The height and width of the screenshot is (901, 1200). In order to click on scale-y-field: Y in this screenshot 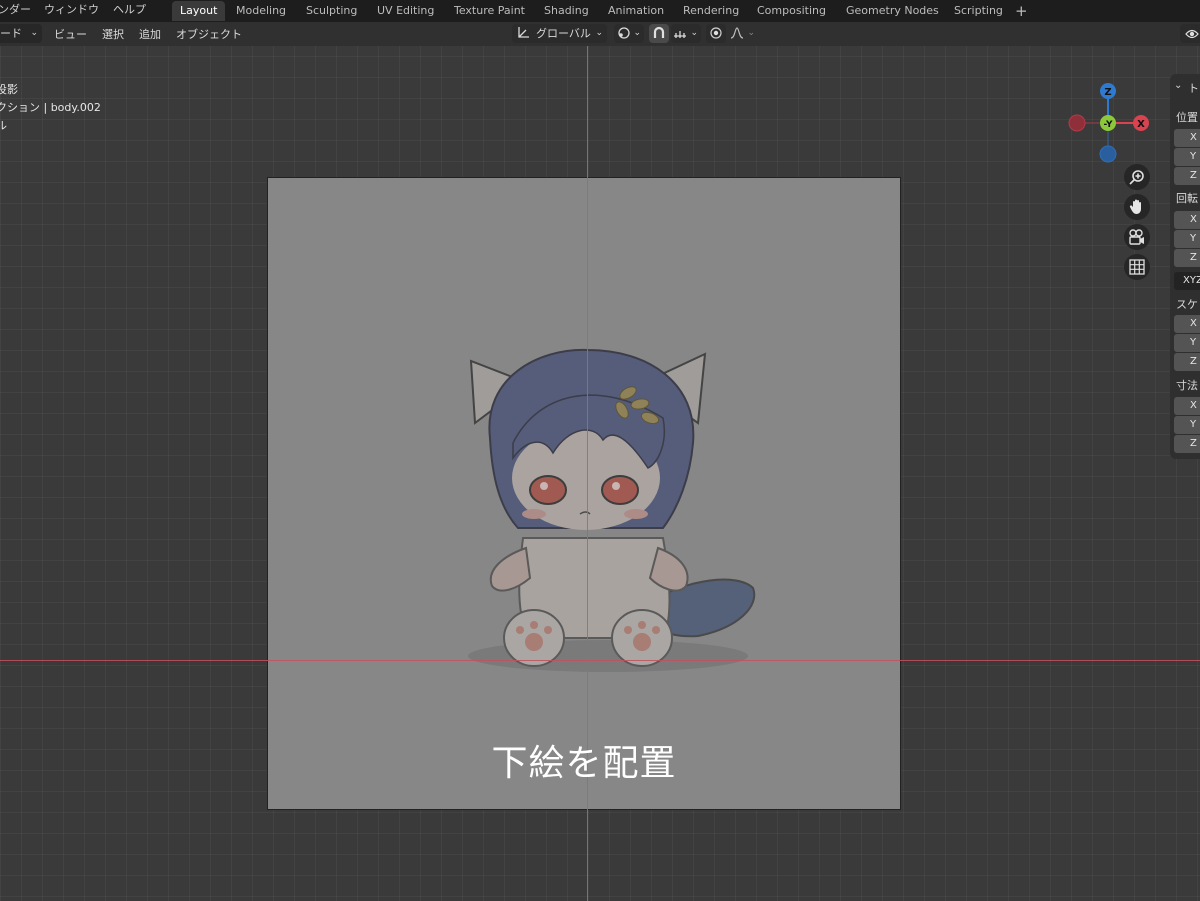, I will do `click(1187, 343)`.